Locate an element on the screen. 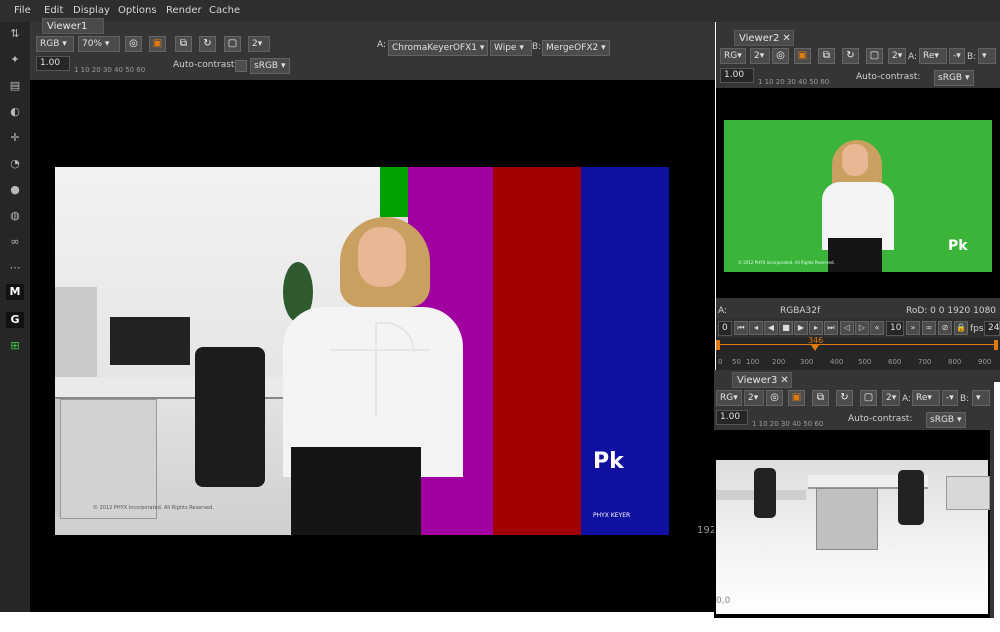 The height and width of the screenshot is (632, 1000). start-frame-field: 0 is located at coordinates (725, 328).